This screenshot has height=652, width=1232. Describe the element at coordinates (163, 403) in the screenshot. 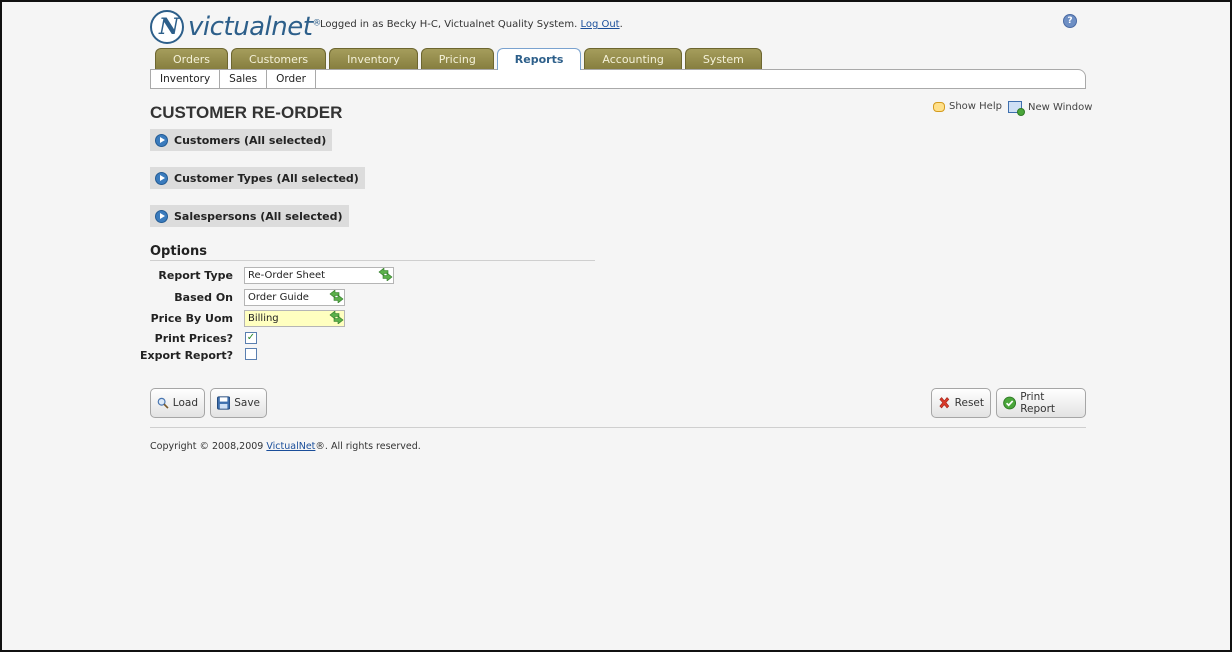

I see `magnifier-icon` at that location.